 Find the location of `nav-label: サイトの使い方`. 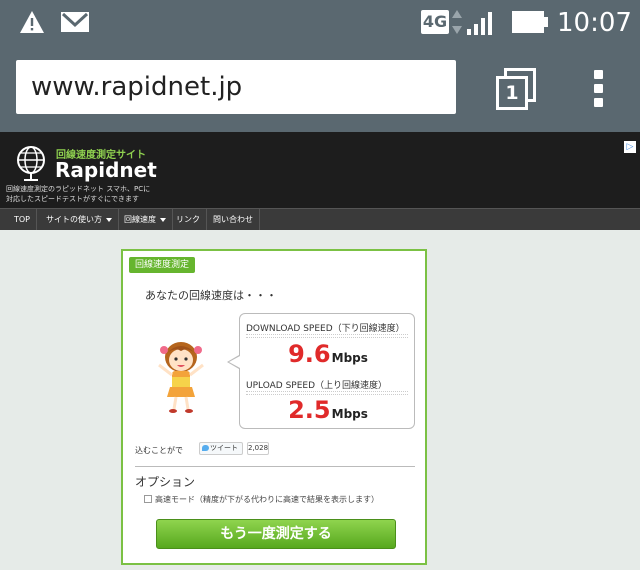

nav-label: サイトの使い方 is located at coordinates (74, 219).